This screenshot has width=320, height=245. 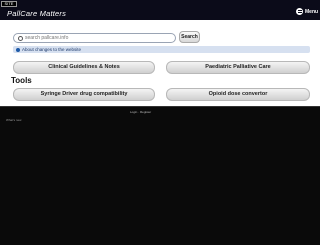 I want to click on paediatric-care-button: Paediatric Palliative Care, so click(x=238, y=67).